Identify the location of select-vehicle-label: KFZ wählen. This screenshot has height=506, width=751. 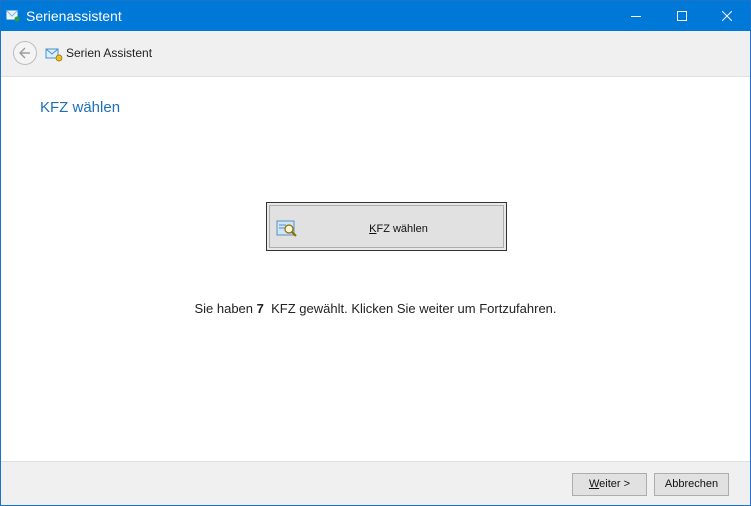
(386, 229).